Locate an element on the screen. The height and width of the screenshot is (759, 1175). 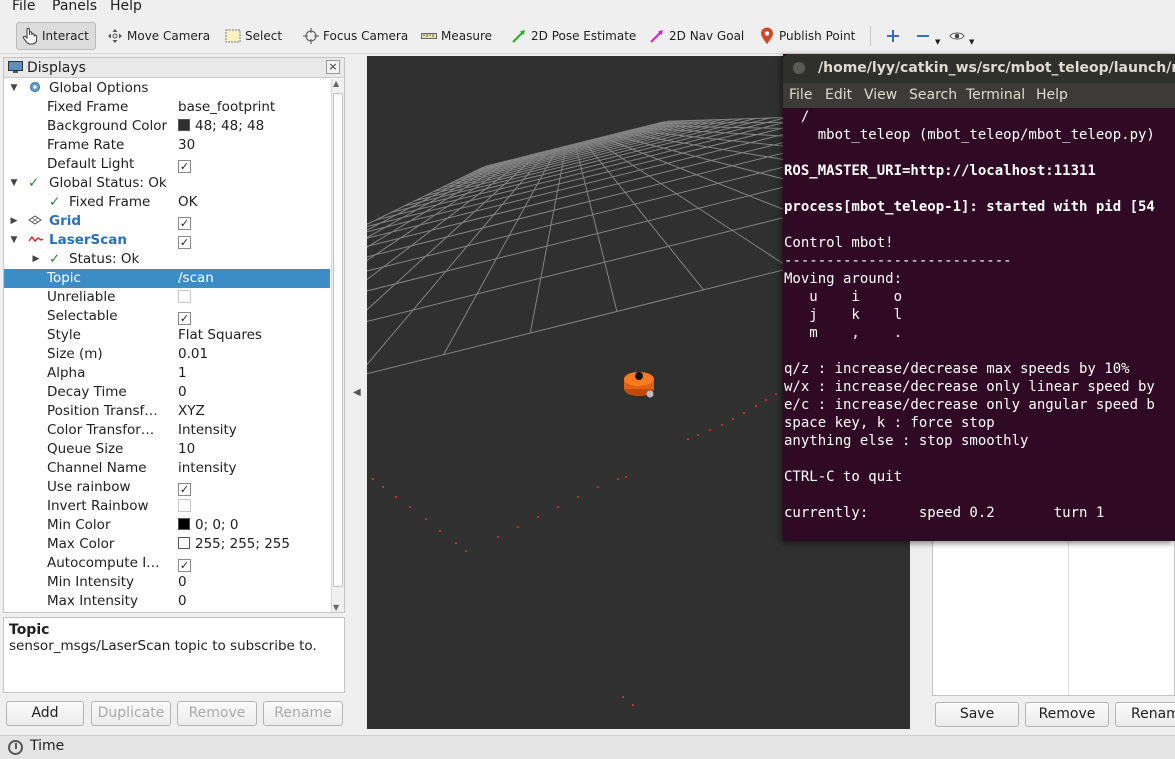
window-control-icon is located at coordinates (799, 68).